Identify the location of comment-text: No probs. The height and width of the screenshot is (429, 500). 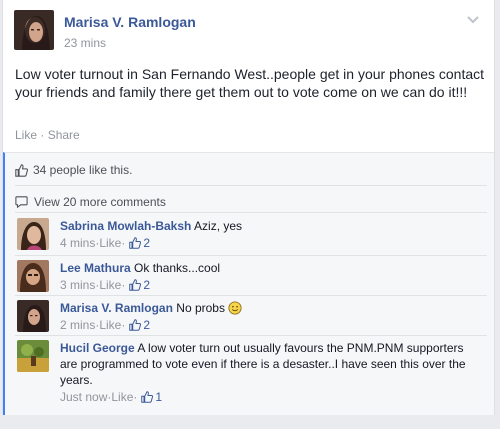
(200, 308).